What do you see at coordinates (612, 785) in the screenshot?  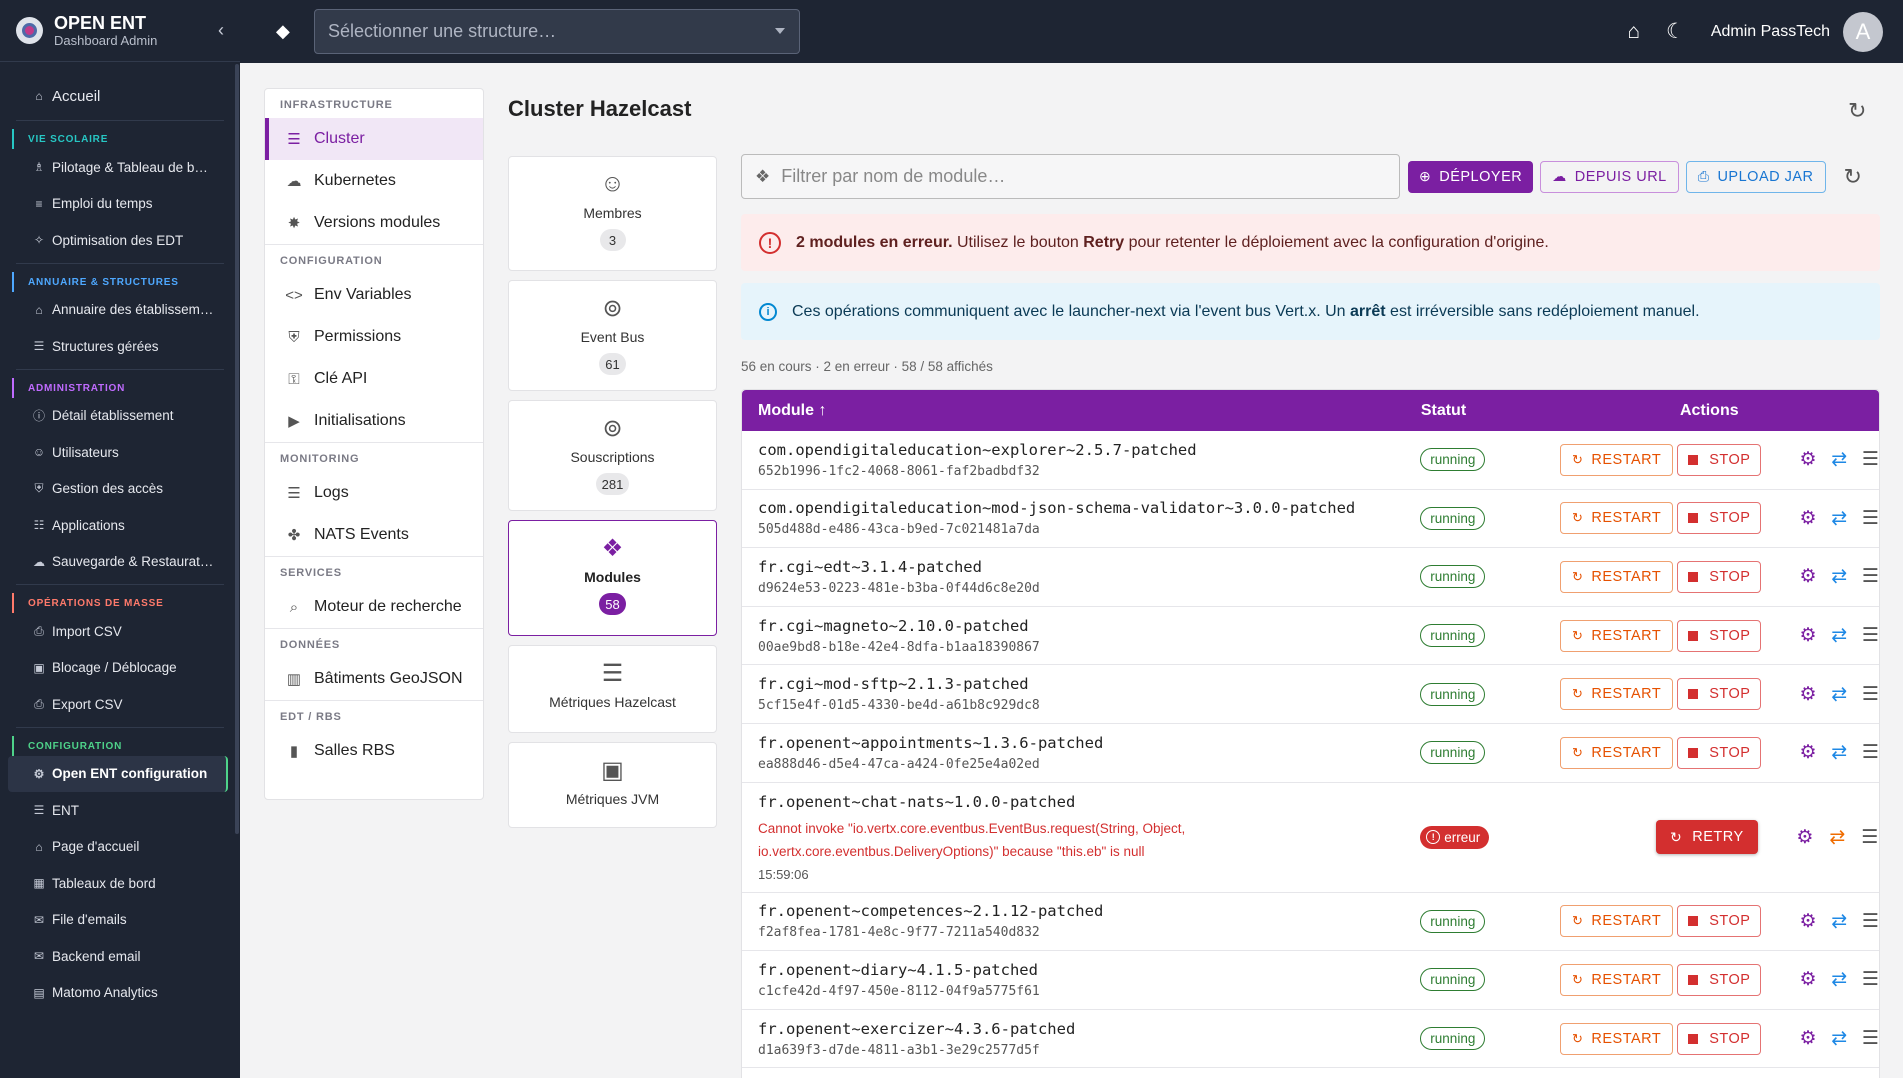 I see `card-metriques-jvm: ▣ Métriques JVM` at bounding box center [612, 785].